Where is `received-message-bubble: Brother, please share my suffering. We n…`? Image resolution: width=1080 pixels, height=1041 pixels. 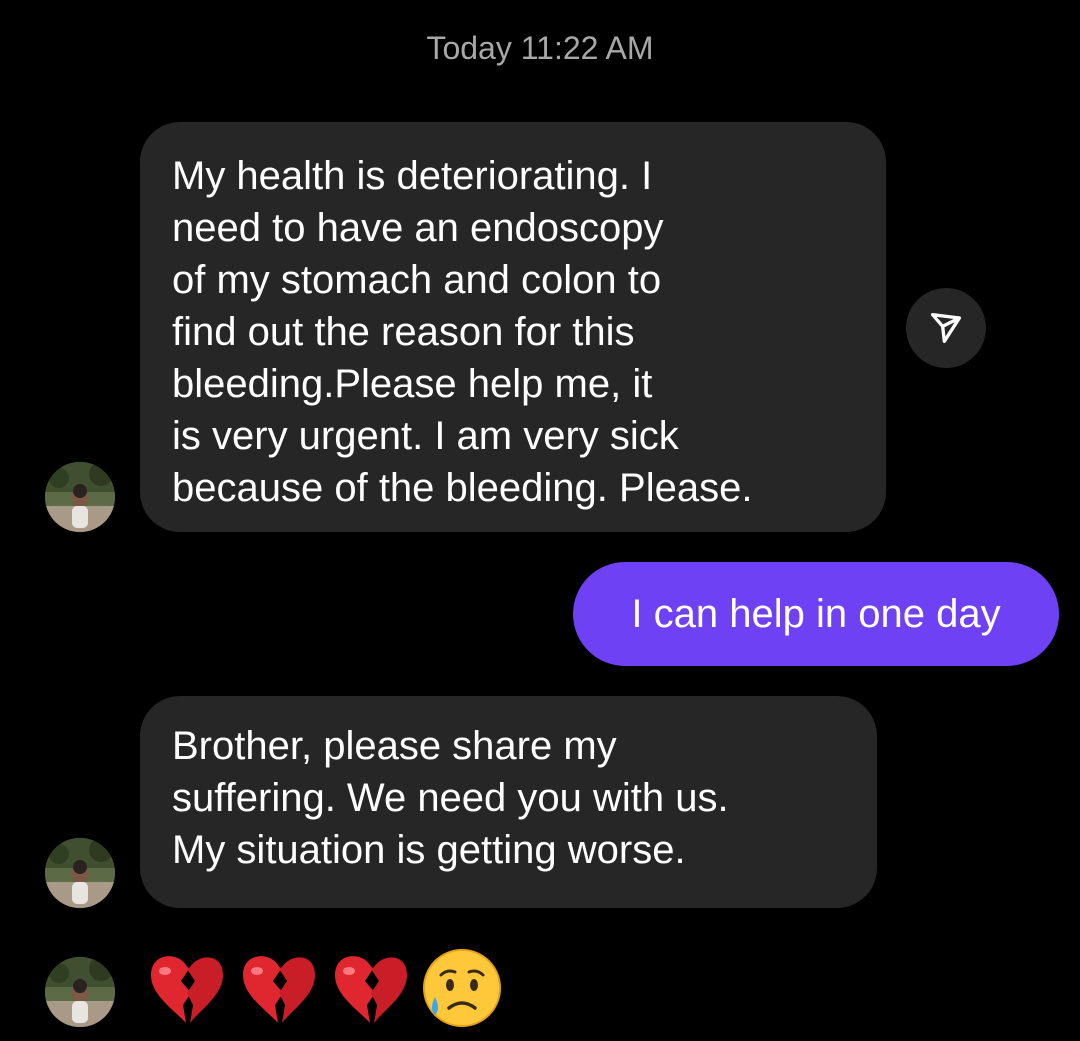
received-message-bubble: Brother, please share my suffering. We n… is located at coordinates (508, 802).